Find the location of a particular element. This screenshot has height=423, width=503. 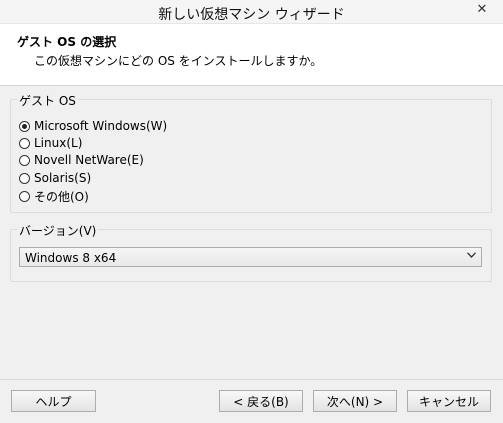

radio-label: その他(O) is located at coordinates (61, 196).